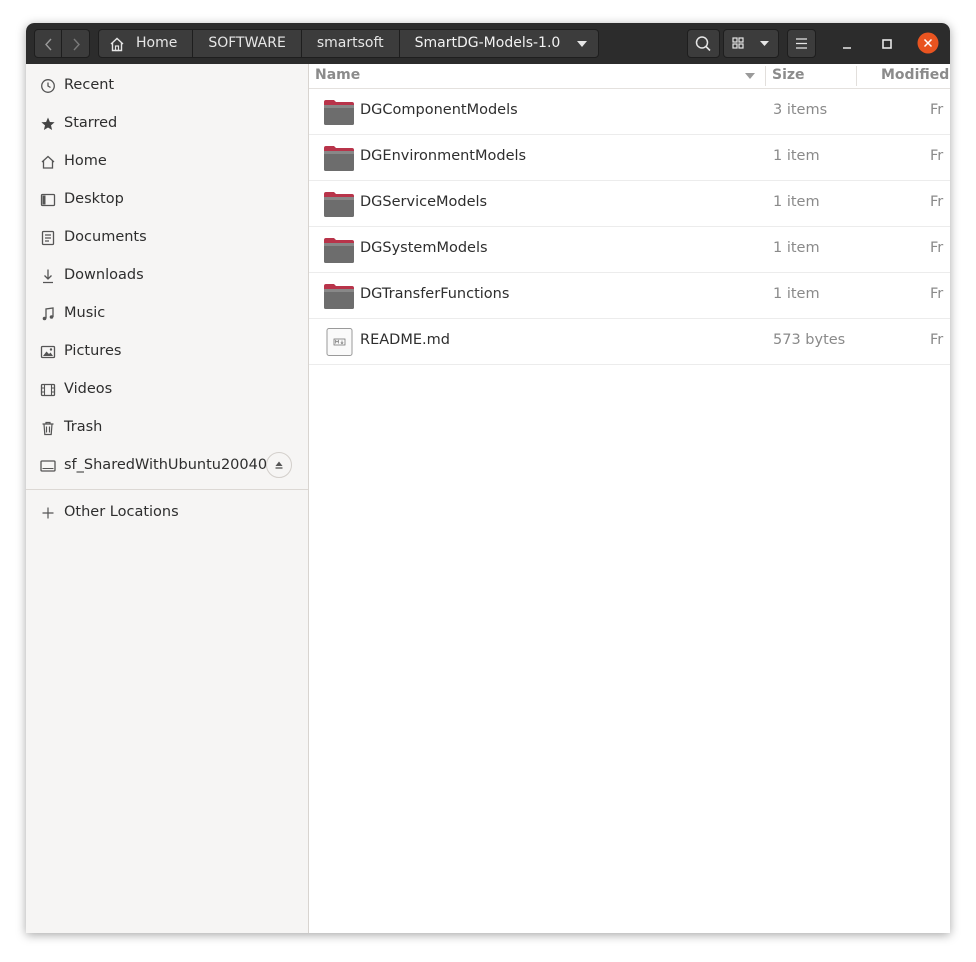  What do you see at coordinates (85, 313) in the screenshot?
I see `sidebar-item-label: Music` at bounding box center [85, 313].